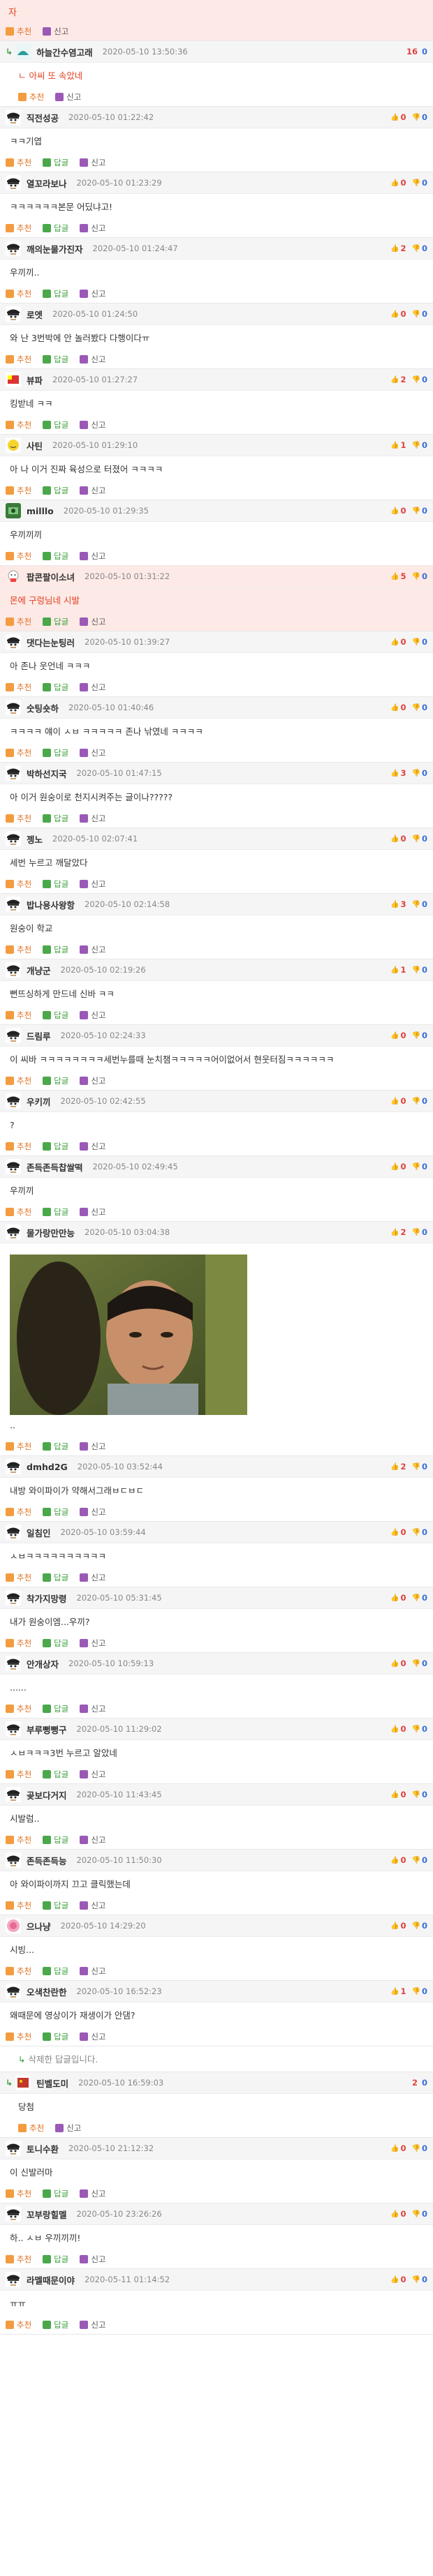 The height and width of the screenshot is (2576, 433). Describe the element at coordinates (47, 1991) in the screenshot. I see `comment-nickname: 오색찬란한` at that location.